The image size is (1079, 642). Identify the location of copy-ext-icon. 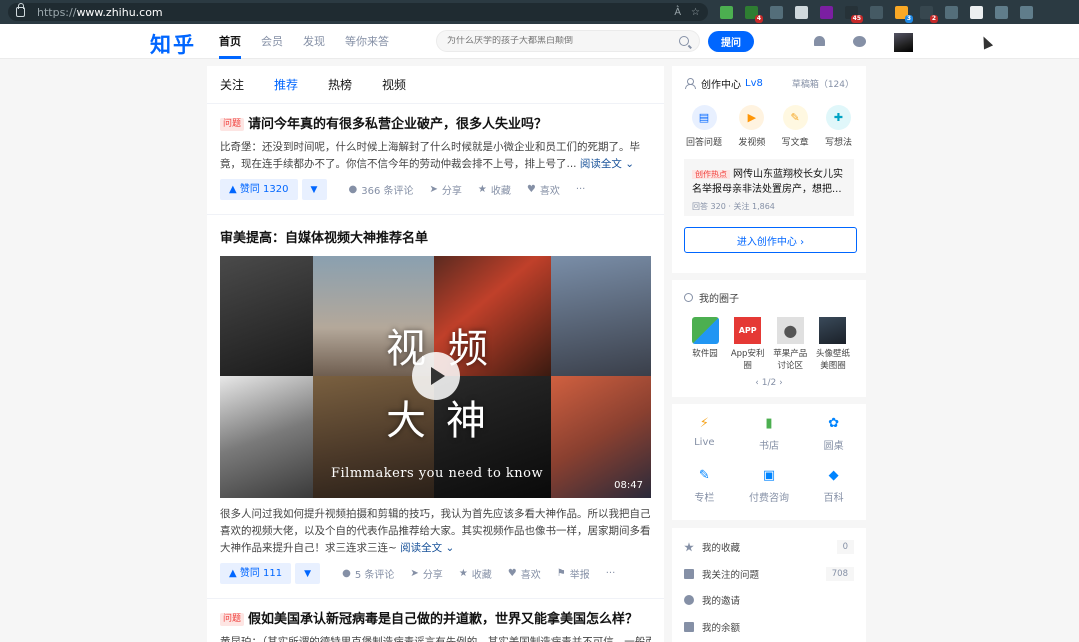
(776, 12).